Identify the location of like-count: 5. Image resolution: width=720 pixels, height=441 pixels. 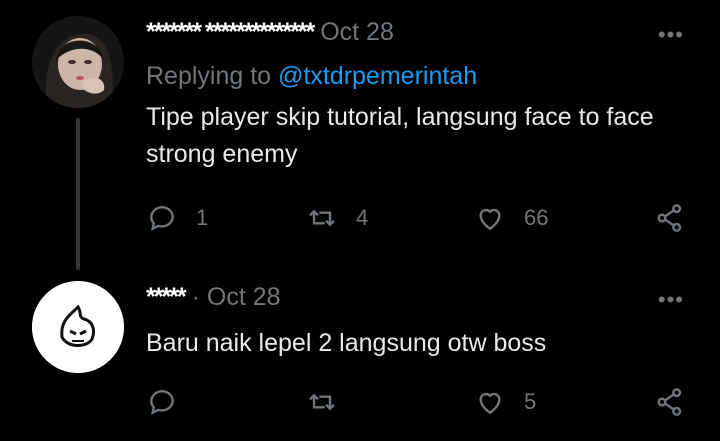
(530, 401).